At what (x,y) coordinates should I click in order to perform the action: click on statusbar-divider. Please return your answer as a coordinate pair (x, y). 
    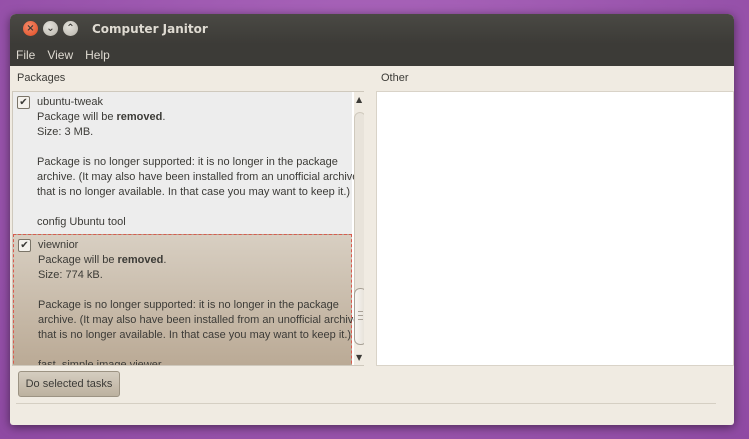
    Looking at the image, I should click on (366, 403).